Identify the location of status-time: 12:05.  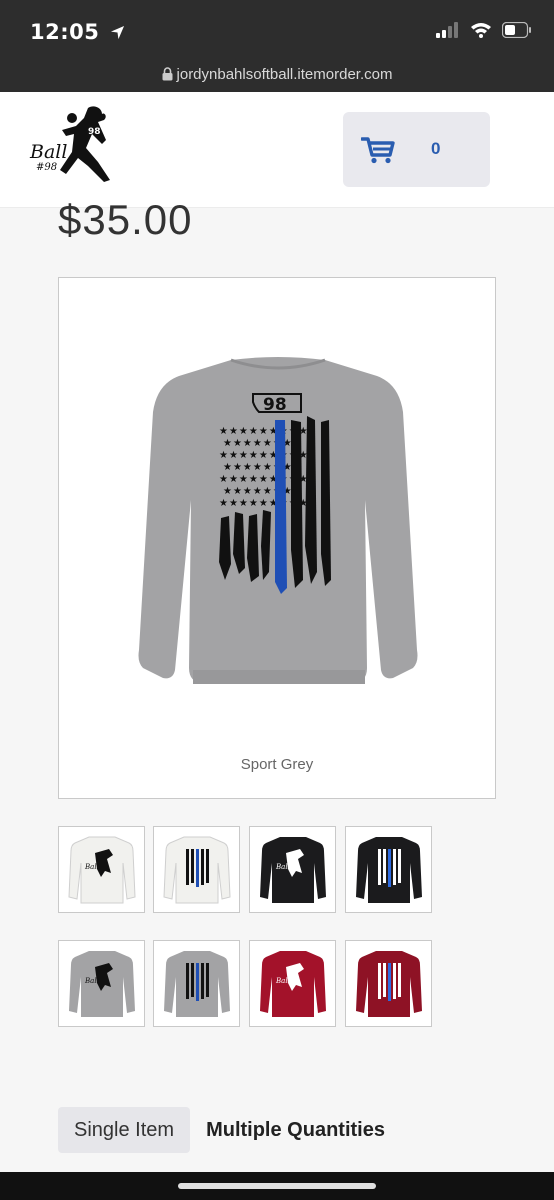
(77, 32).